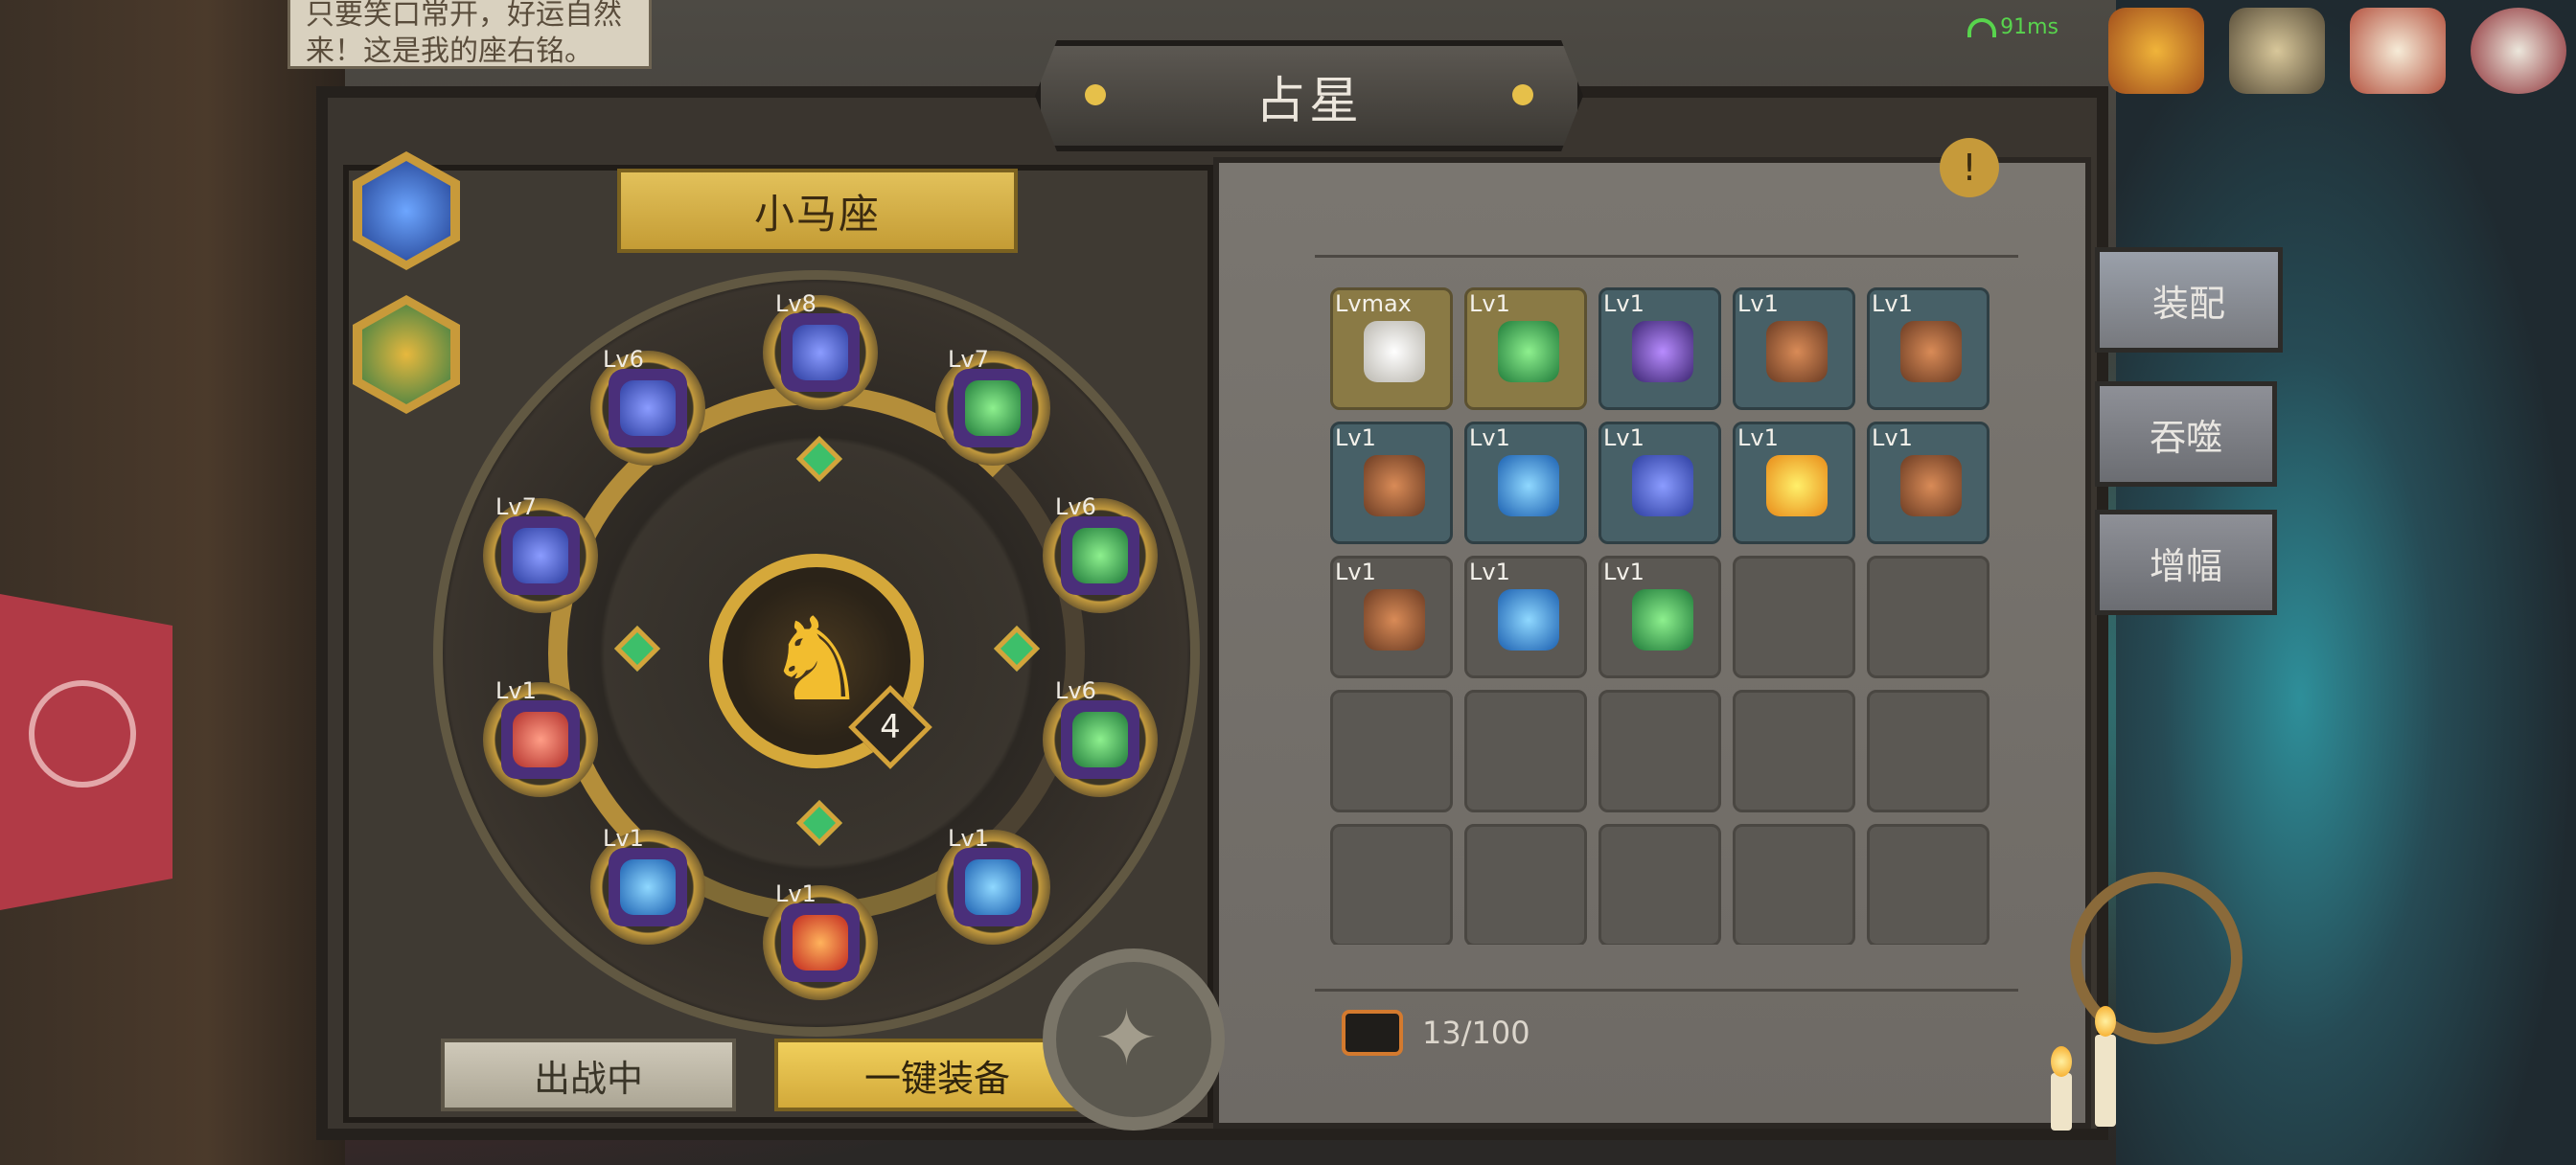 The width and height of the screenshot is (2576, 1165). What do you see at coordinates (816, 661) in the screenshot?
I see `horse-head-icon: ♞` at bounding box center [816, 661].